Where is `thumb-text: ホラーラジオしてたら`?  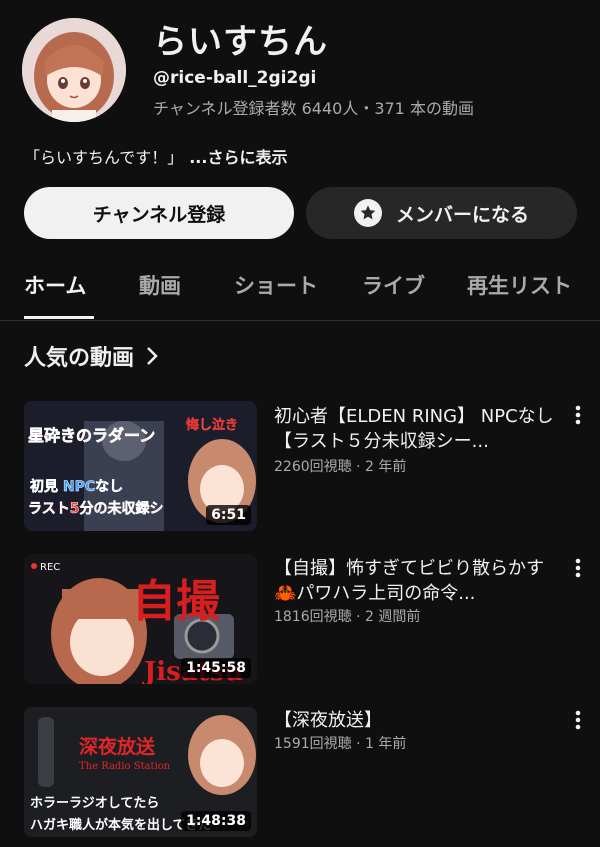
thumb-text: ホラーラジオしてたら is located at coordinates (94, 803).